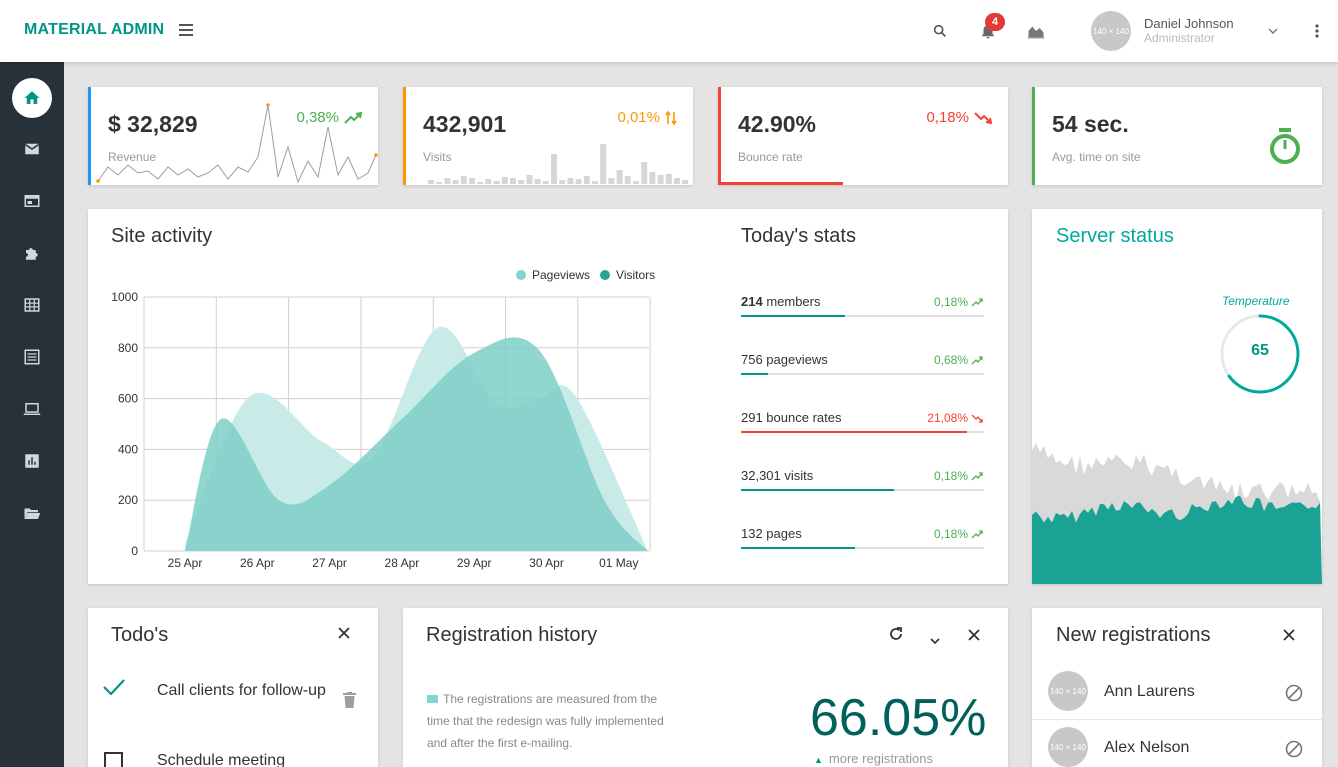  I want to click on today-stat-row: 132 pages 0,18%, so click(862, 546).